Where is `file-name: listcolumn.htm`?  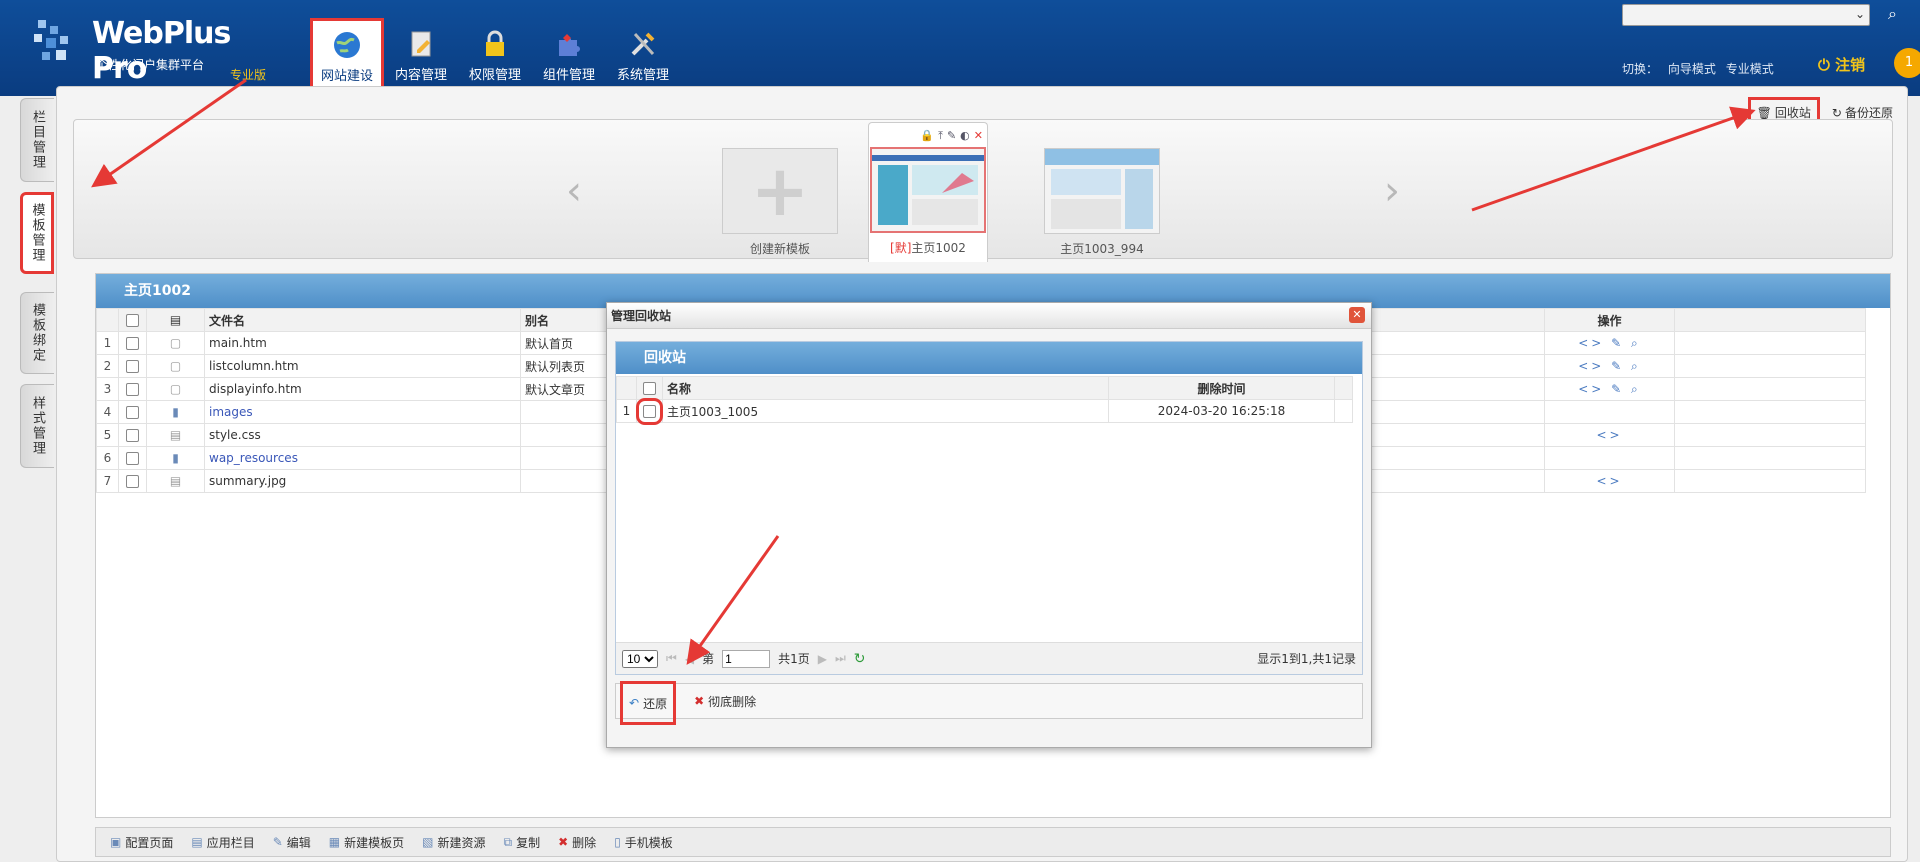 file-name: listcolumn.htm is located at coordinates (362, 366).